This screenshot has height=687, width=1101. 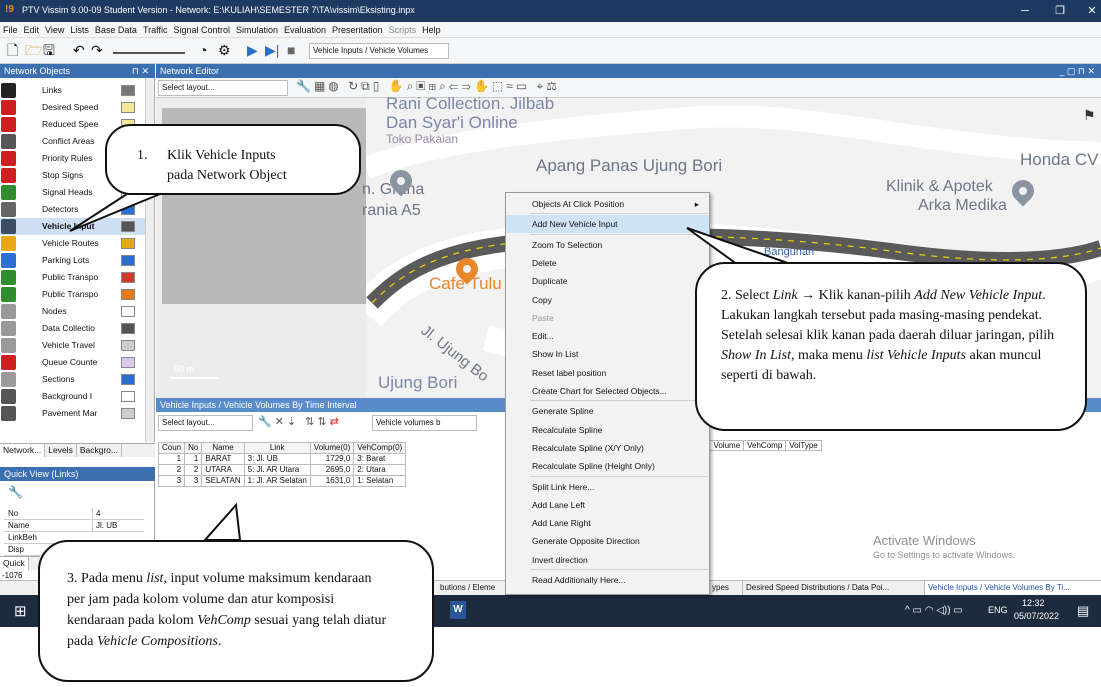 What do you see at coordinates (171, 448) in the screenshot?
I see `col-count: Coun` at bounding box center [171, 448].